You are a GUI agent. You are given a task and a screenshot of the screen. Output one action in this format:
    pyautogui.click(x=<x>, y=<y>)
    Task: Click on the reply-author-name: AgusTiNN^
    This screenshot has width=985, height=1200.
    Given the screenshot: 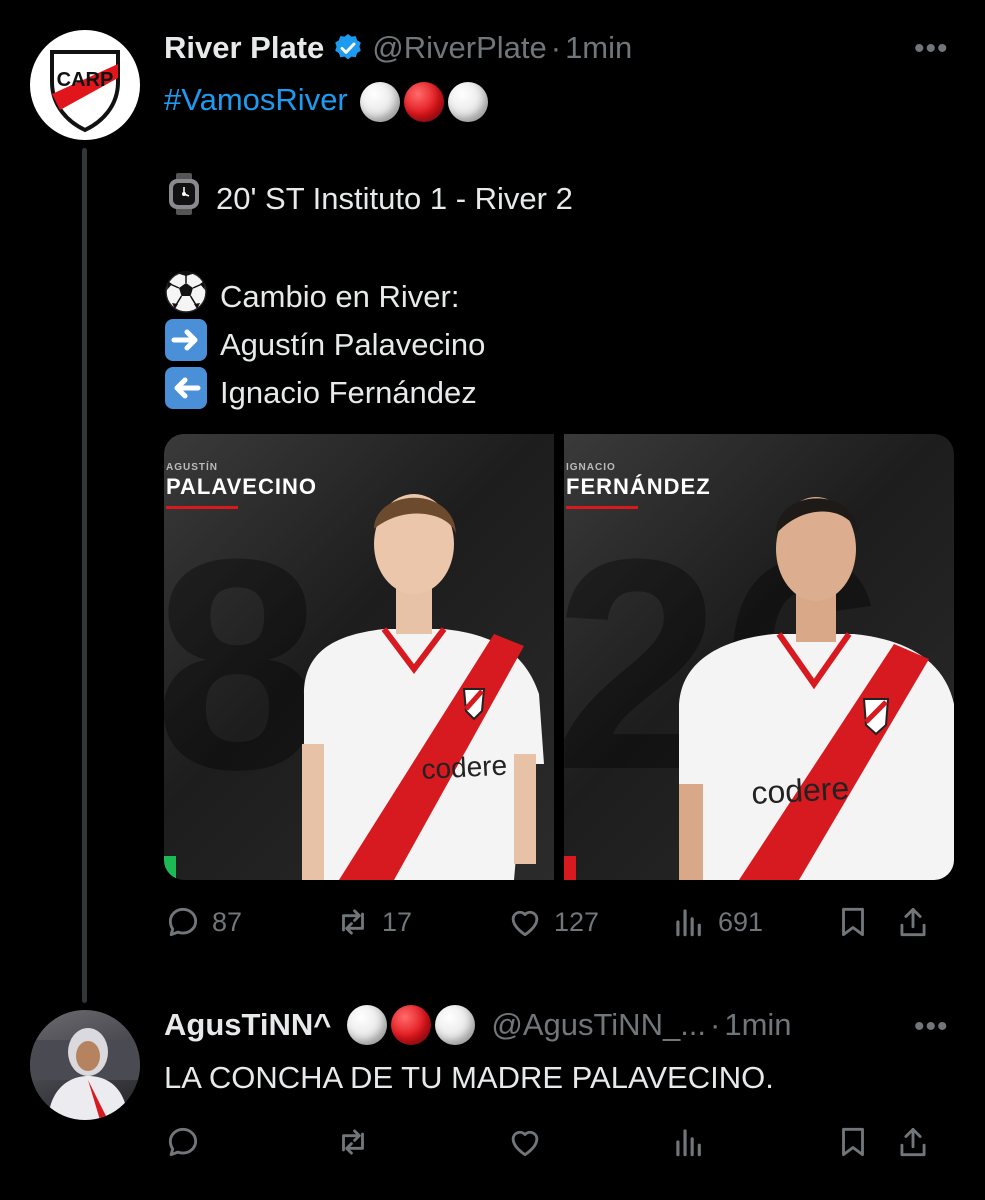 What is the action you would take?
    pyautogui.click(x=247, y=1025)
    